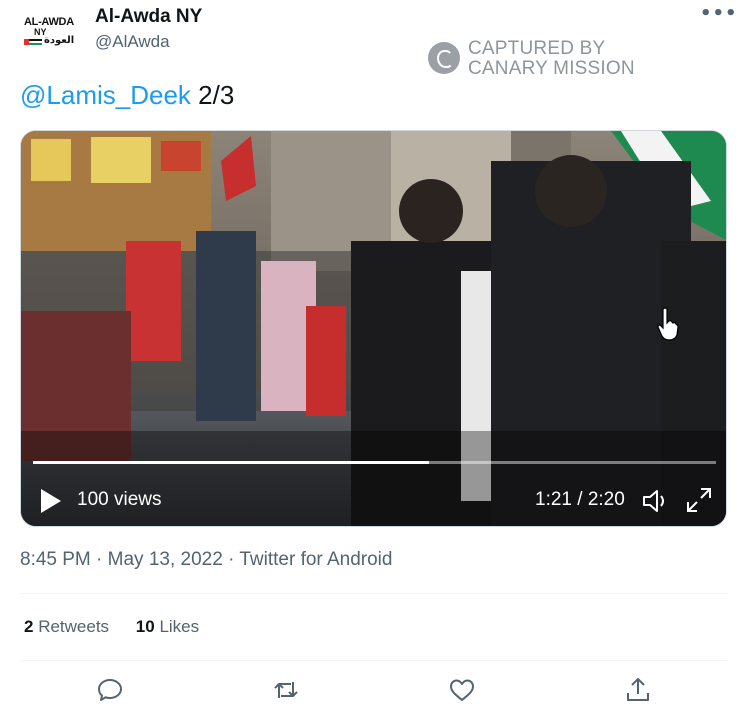  I want to click on video-progress-fill, so click(231, 462).